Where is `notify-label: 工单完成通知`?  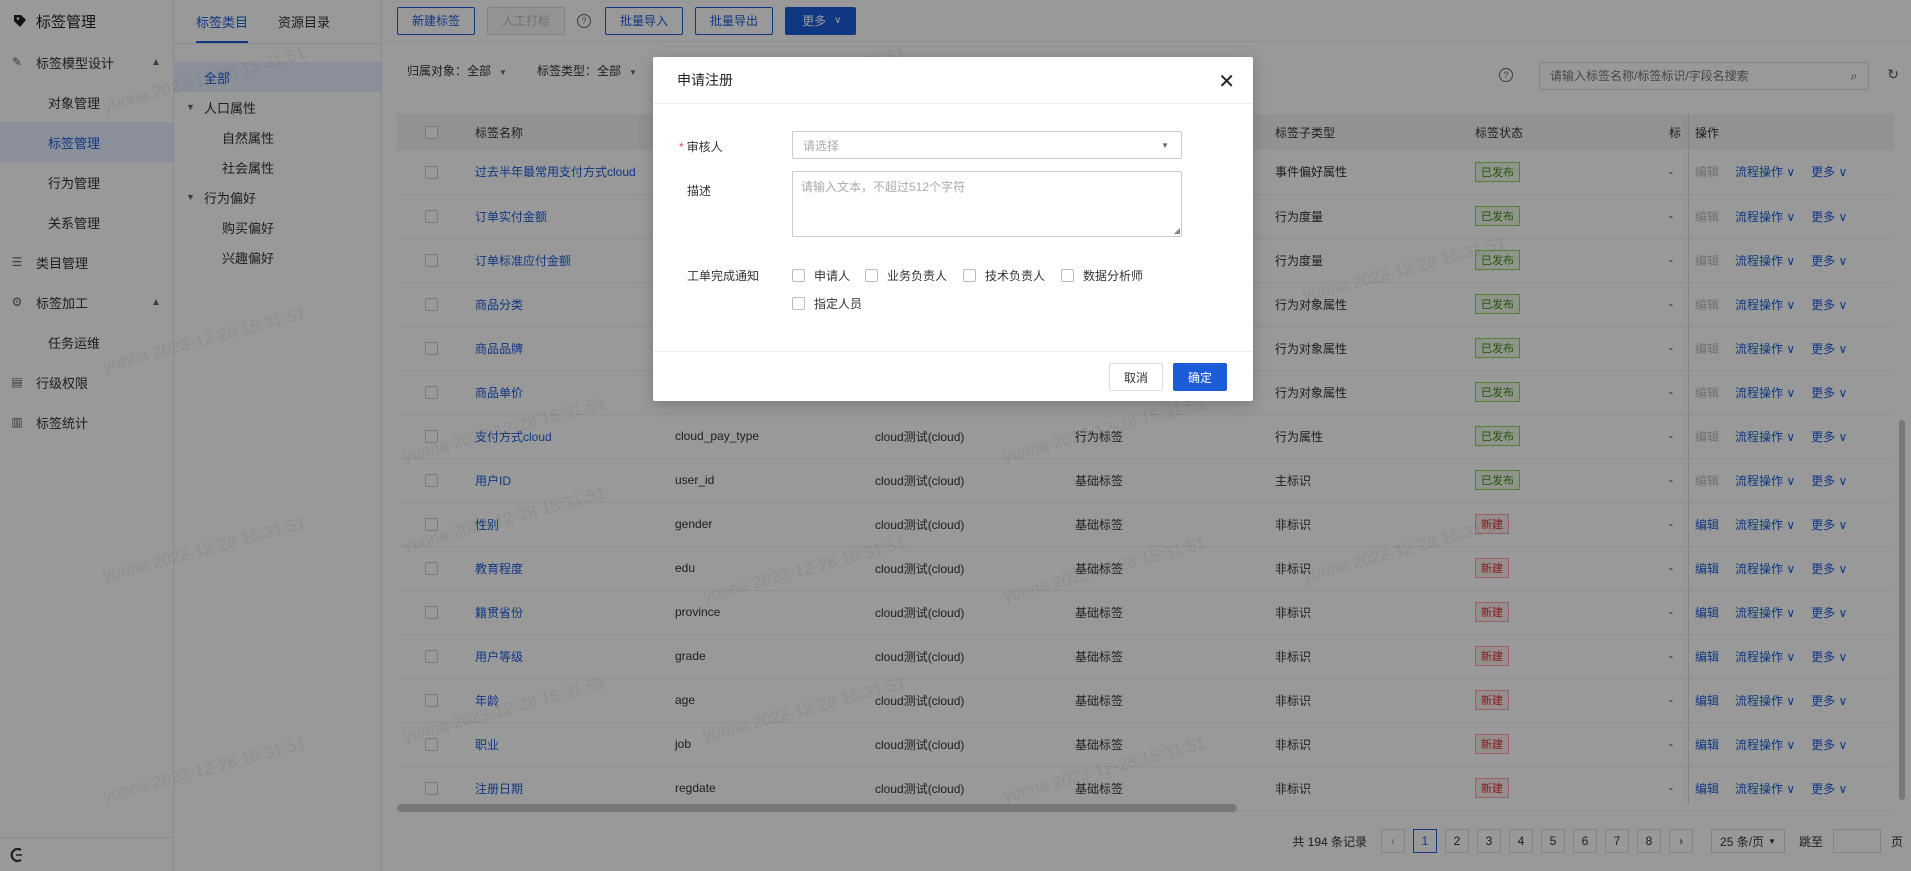
notify-label: 工单完成通知 is located at coordinates (723, 276).